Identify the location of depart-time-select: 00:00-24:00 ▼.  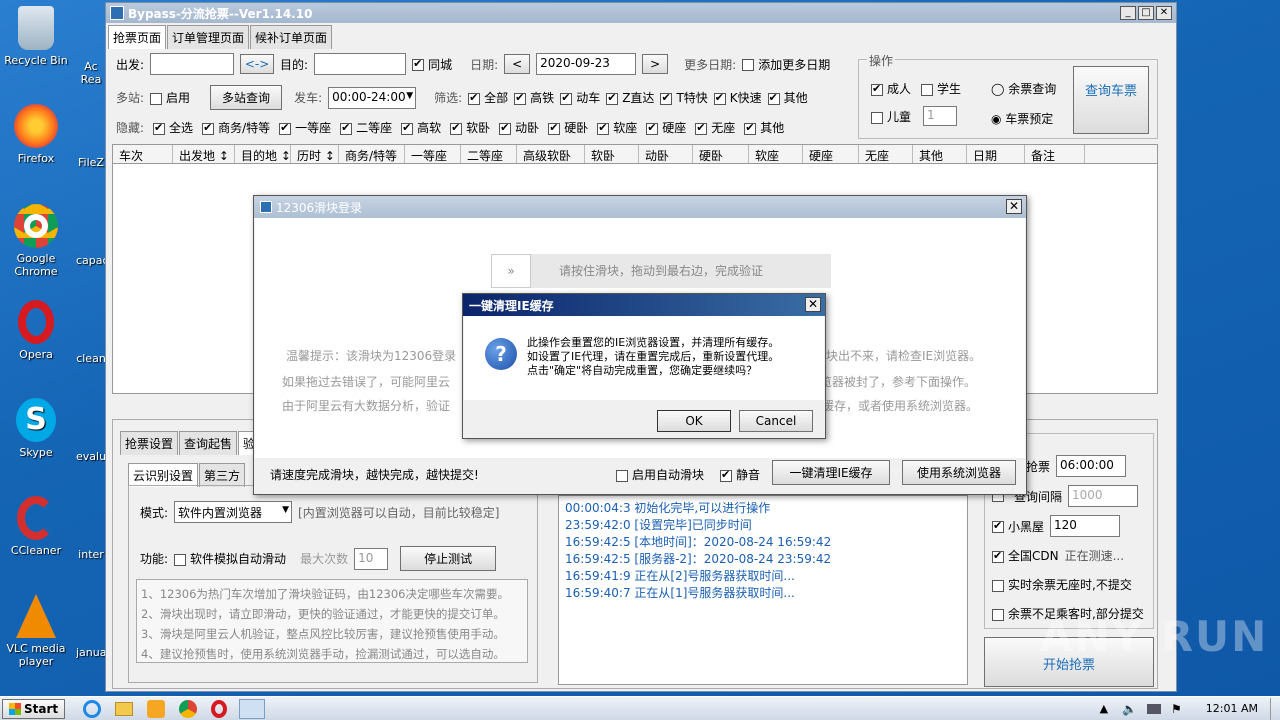
(372, 97).